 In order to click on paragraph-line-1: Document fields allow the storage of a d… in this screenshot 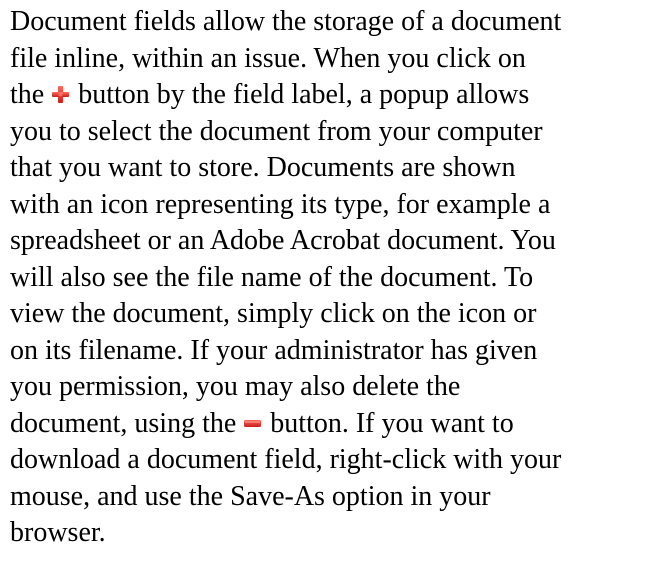, I will do `click(286, 21)`.